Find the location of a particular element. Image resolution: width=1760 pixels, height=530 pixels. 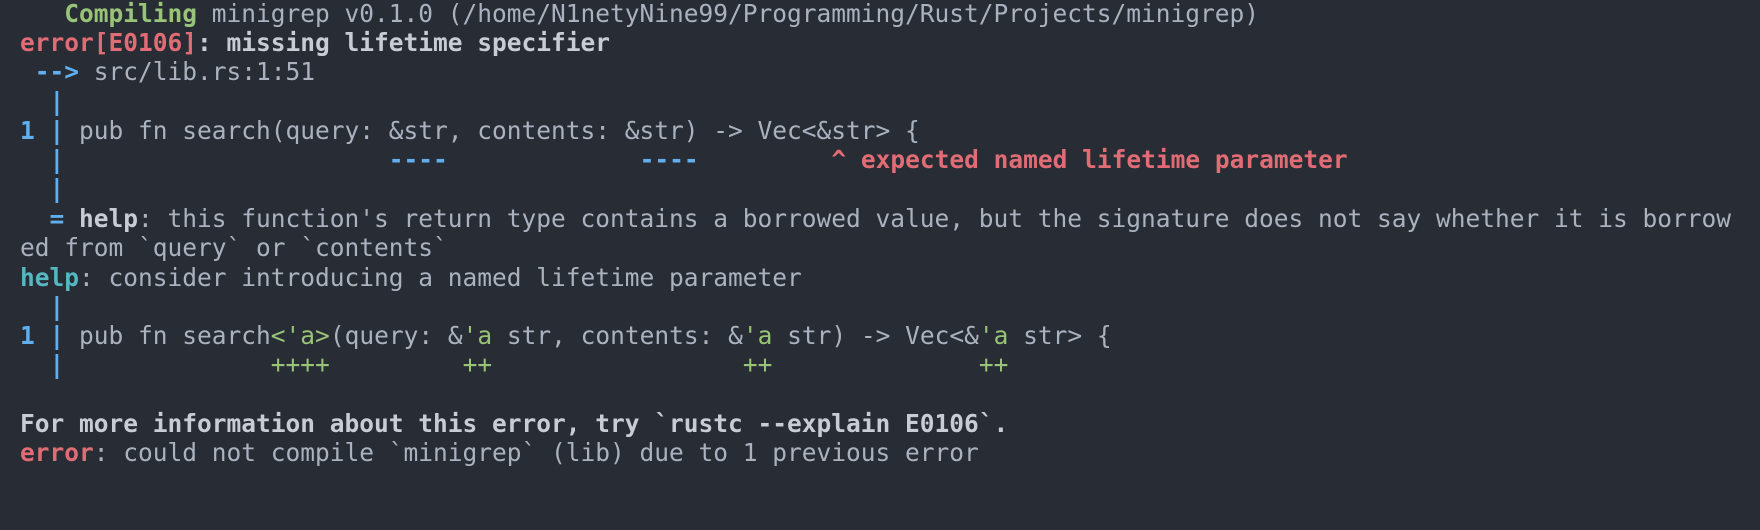

error-code-label: error[E0106] is located at coordinates (109, 42).